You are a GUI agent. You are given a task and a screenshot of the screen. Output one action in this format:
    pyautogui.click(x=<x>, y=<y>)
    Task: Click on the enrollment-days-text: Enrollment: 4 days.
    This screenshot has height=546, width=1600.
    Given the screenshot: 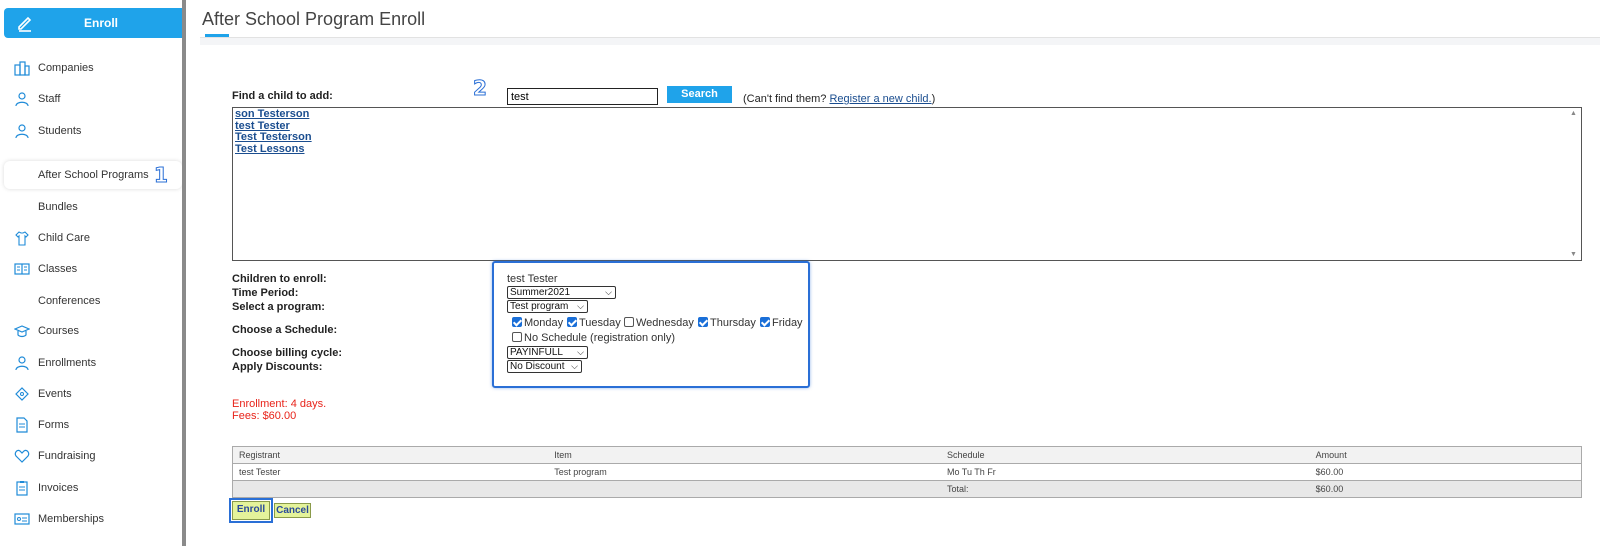 What is the action you would take?
    pyautogui.click(x=279, y=404)
    